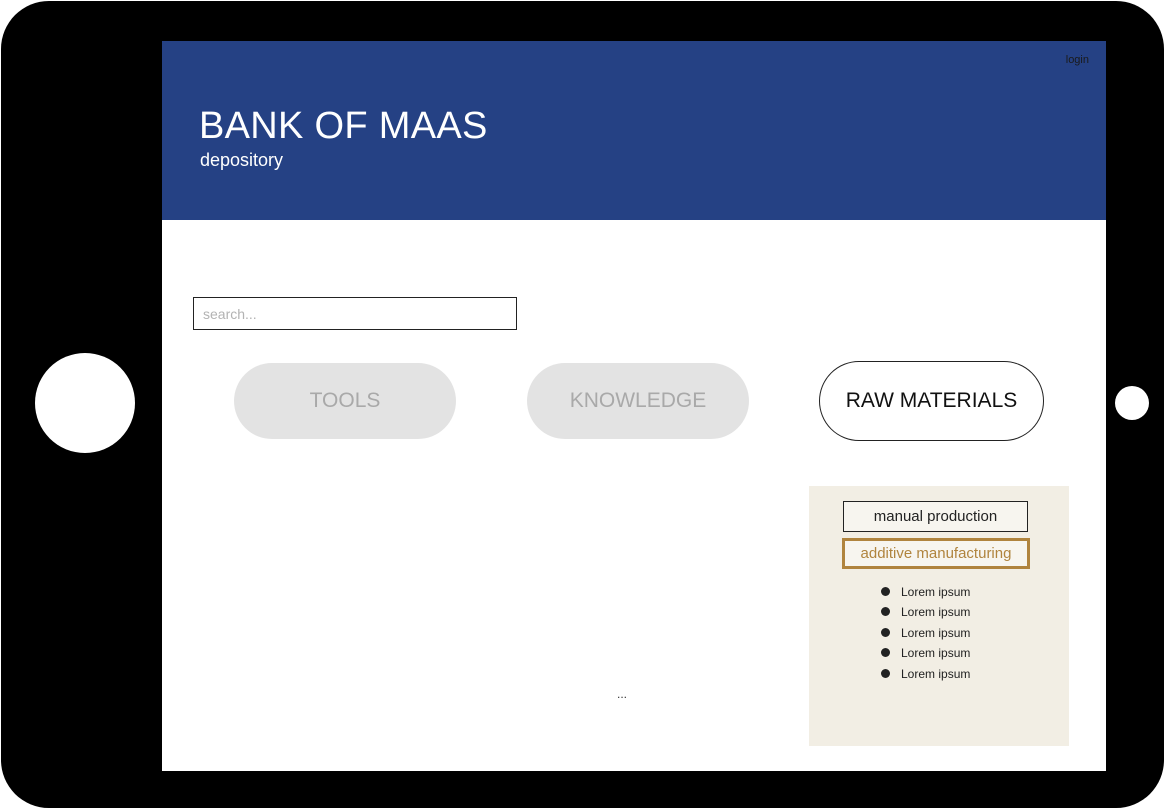 The height and width of the screenshot is (809, 1165). What do you see at coordinates (242, 160) in the screenshot?
I see `brand-subtitle: depository` at bounding box center [242, 160].